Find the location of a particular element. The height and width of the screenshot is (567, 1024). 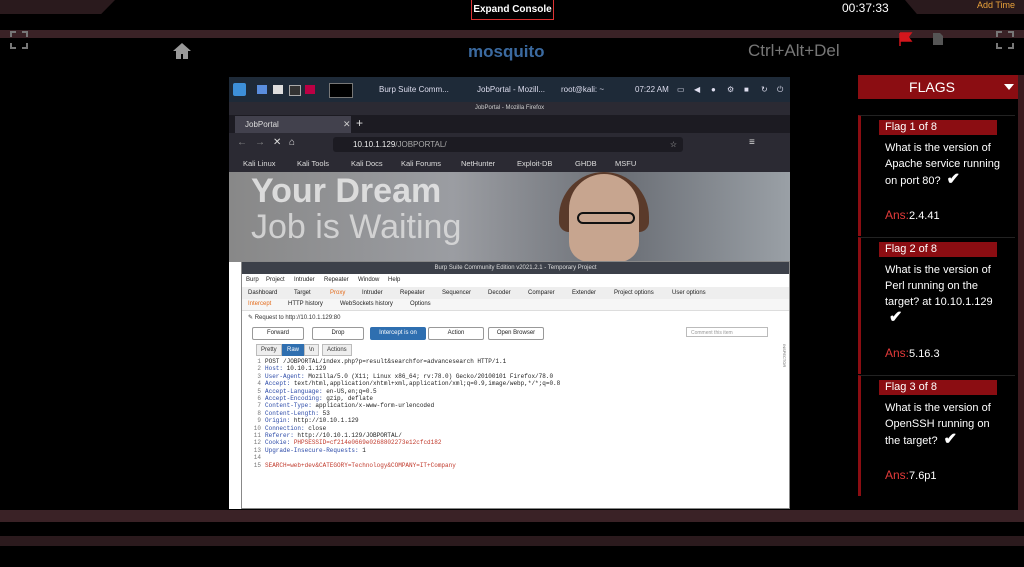

hero-heading: Your Dream is located at coordinates (346, 191).